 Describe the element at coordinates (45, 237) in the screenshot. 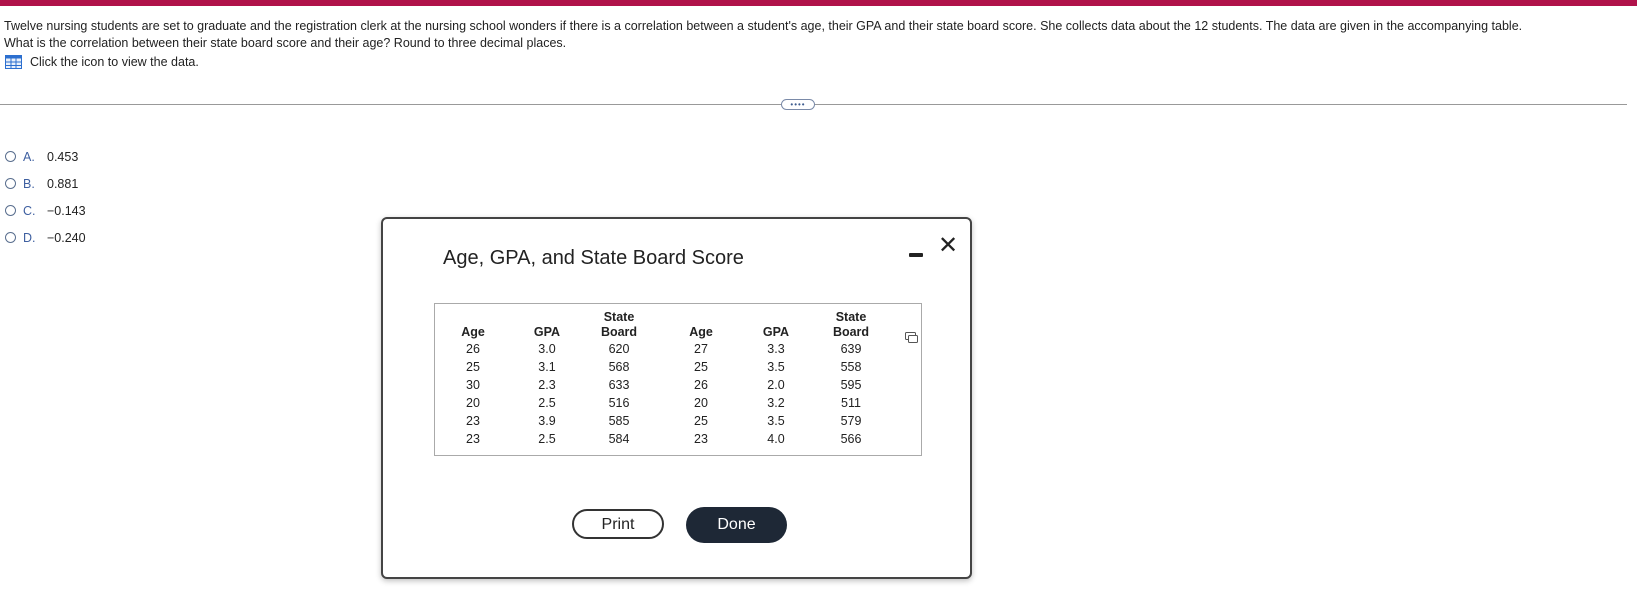

I see `option-d: D. −0.240` at that location.